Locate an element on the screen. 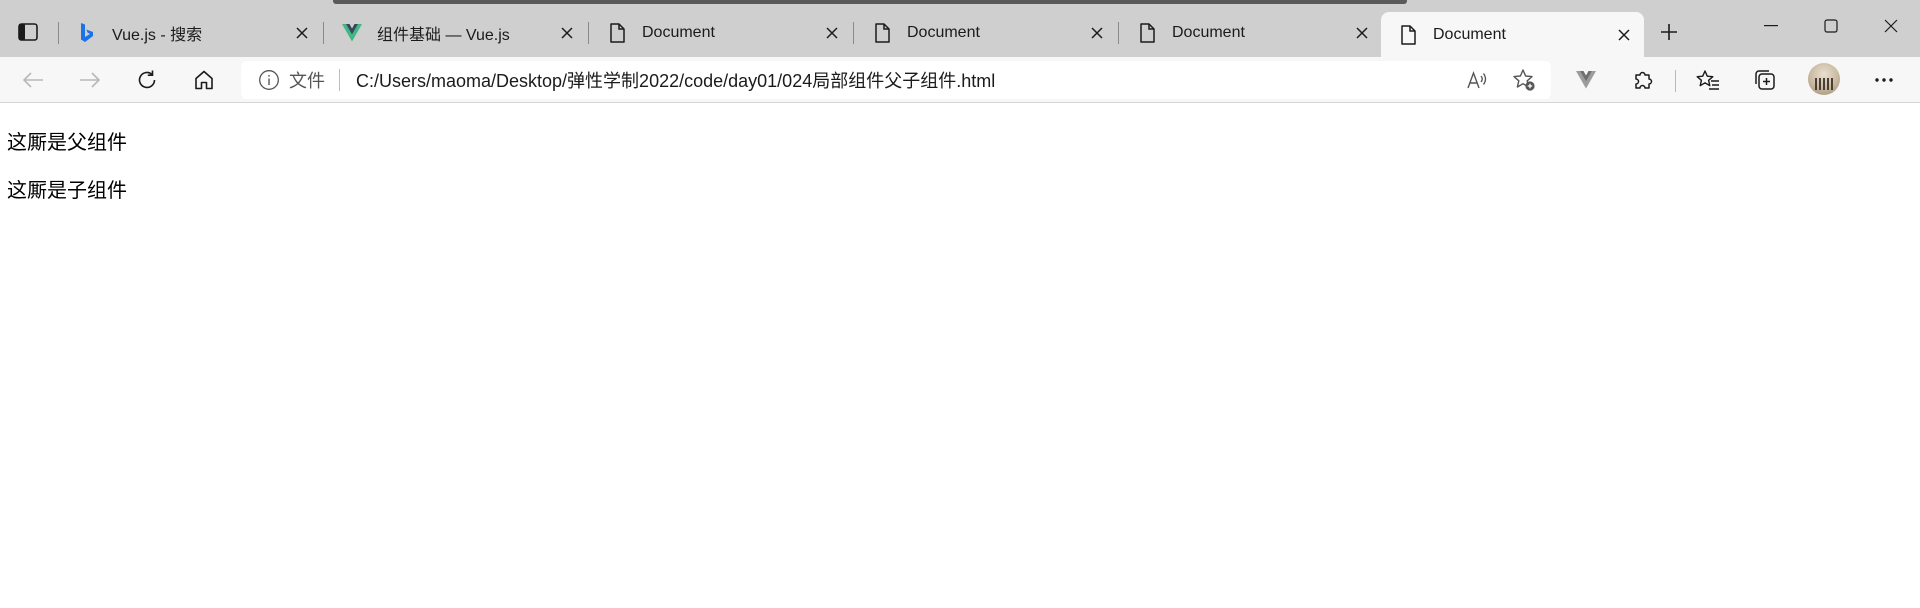  tab-document-2: Document is located at coordinates (986, 32).